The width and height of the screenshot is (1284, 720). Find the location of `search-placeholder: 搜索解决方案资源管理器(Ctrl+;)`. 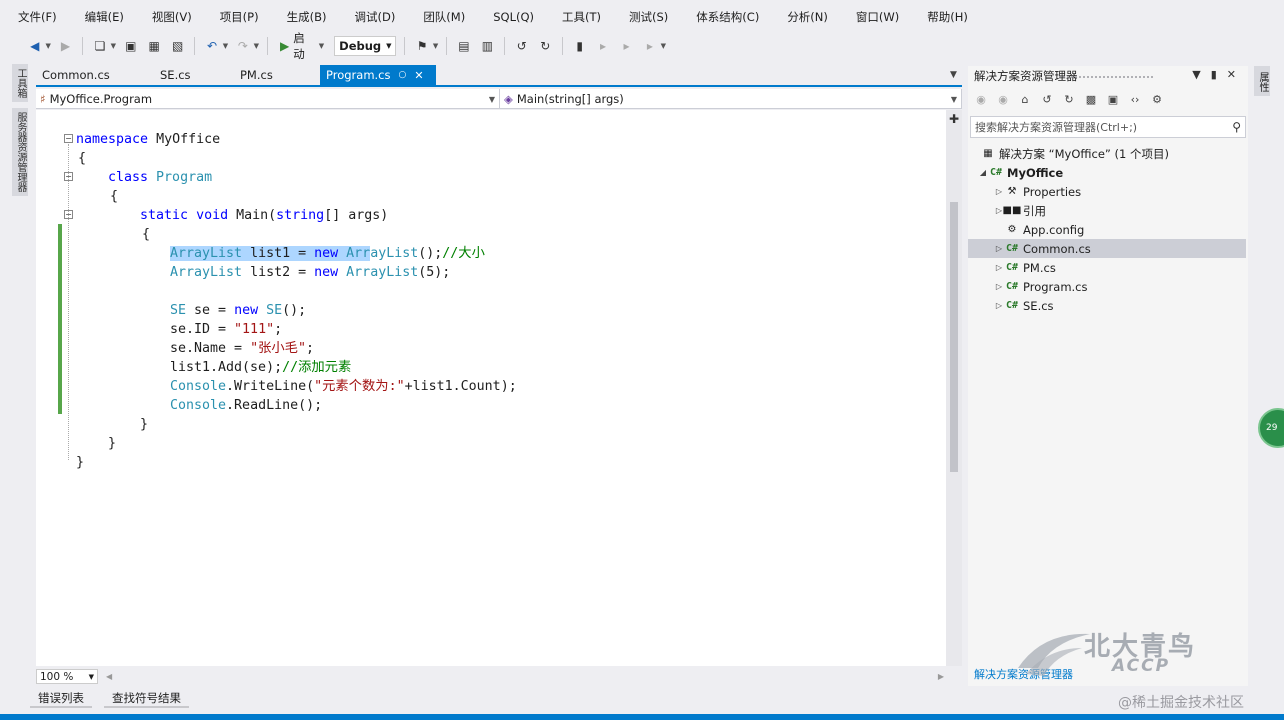

search-placeholder: 搜索解决方案资源管理器(Ctrl+;) is located at coordinates (1056, 127).